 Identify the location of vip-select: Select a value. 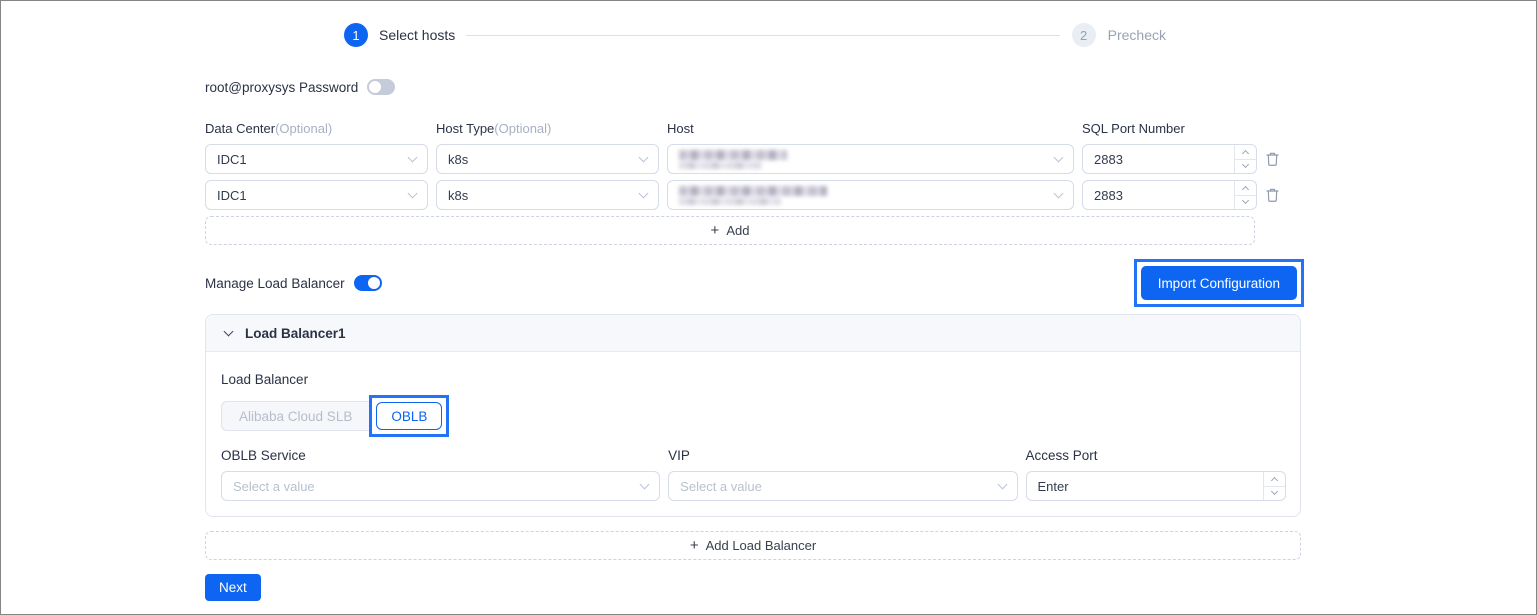
(843, 486).